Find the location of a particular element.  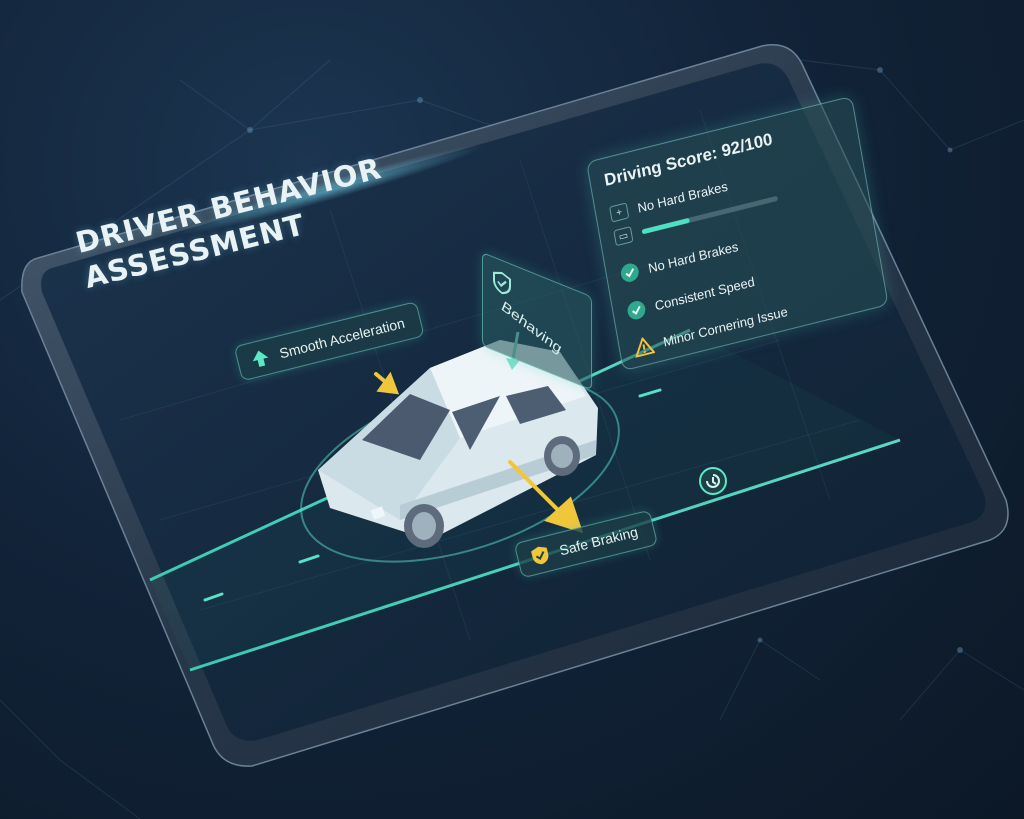

plus-icon: + is located at coordinates (619, 212).